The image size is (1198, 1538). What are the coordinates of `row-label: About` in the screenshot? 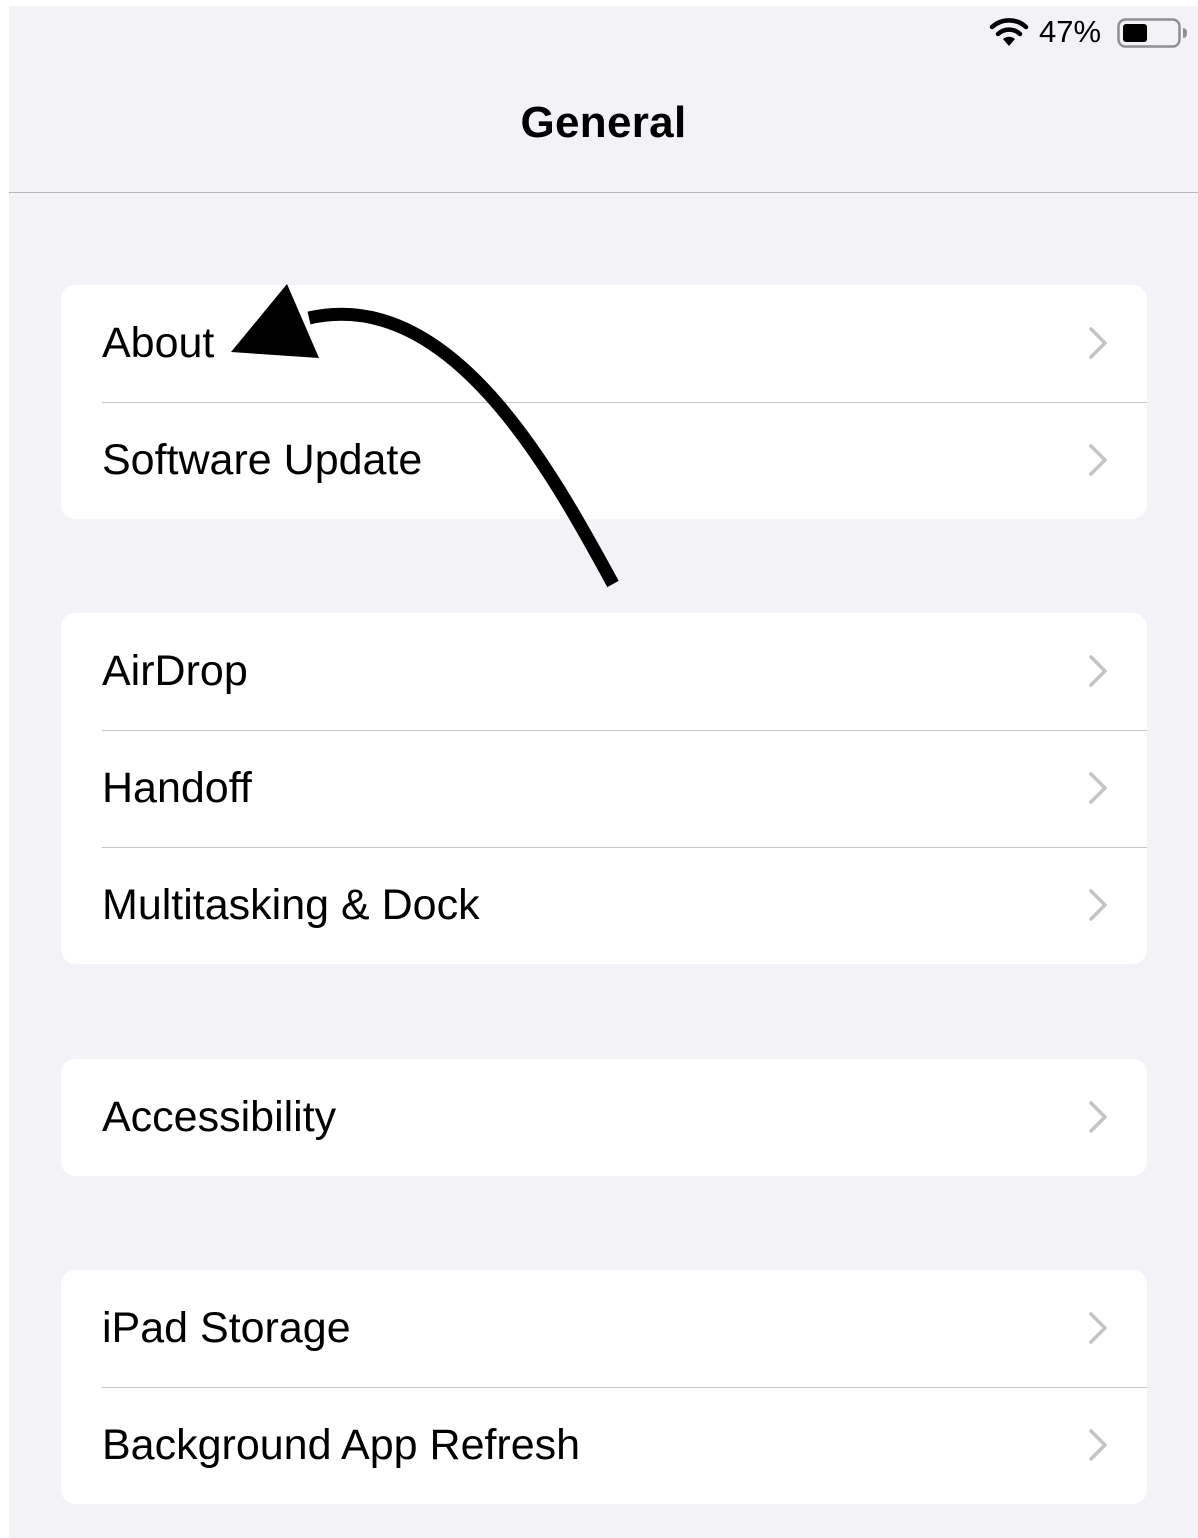 It's located at (158, 343).